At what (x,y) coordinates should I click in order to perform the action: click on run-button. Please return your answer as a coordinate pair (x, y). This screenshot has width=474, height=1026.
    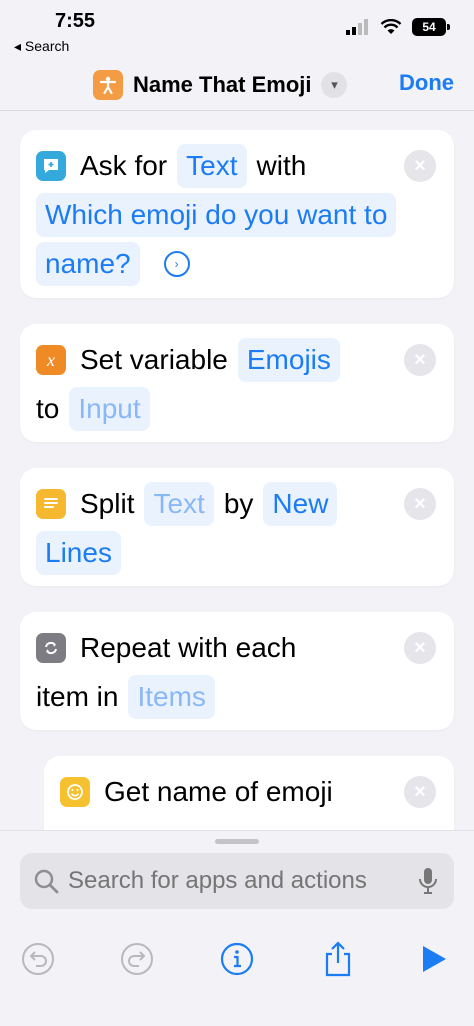
    Looking at the image, I should click on (434, 959).